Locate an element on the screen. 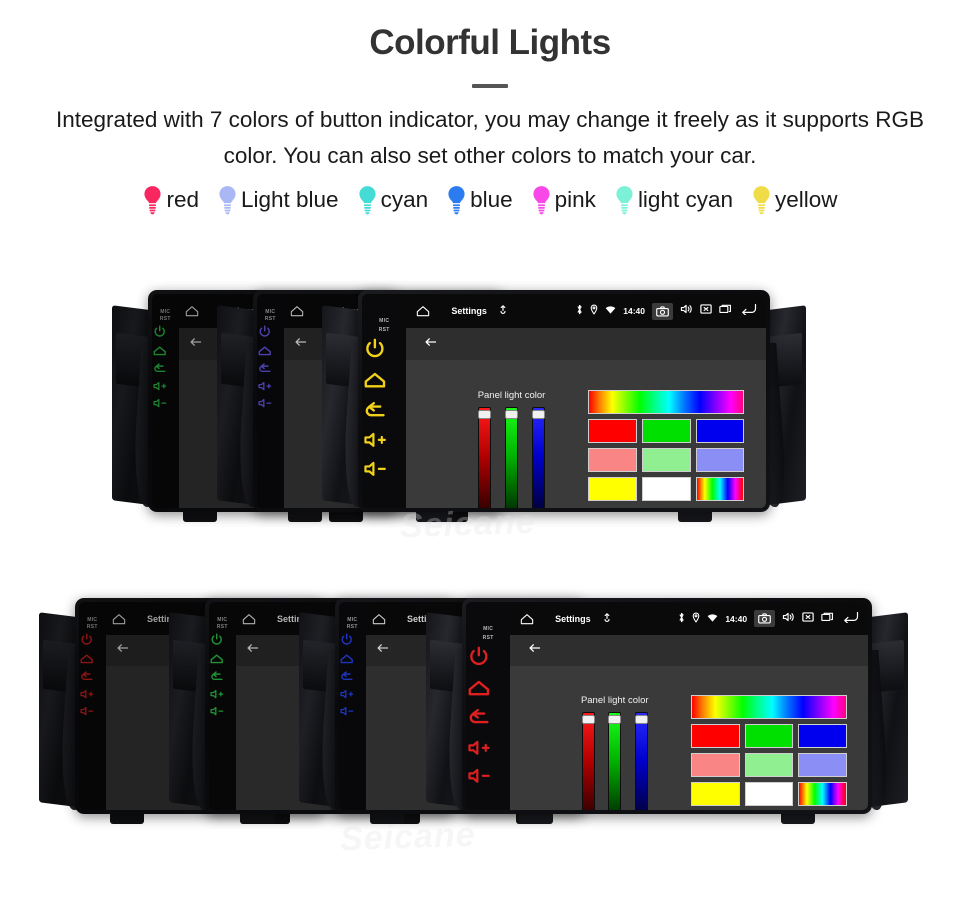 The image size is (980, 903). unit-yellow: MIC RST Settings 14:40 Panel light color is located at coordinates (564, 406).